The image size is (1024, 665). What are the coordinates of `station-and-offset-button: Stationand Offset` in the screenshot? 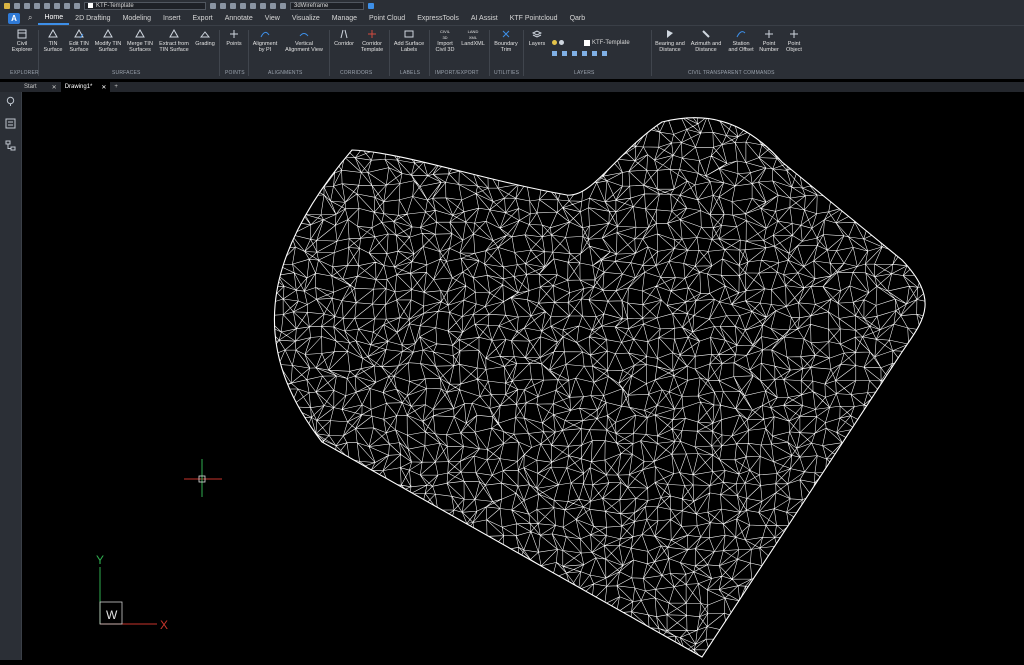 It's located at (741, 41).